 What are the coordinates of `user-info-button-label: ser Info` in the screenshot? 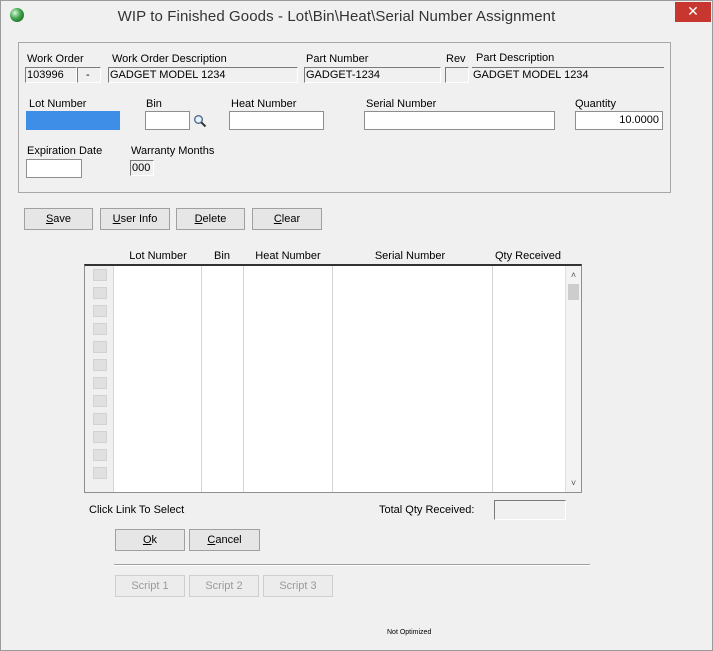 It's located at (139, 219).